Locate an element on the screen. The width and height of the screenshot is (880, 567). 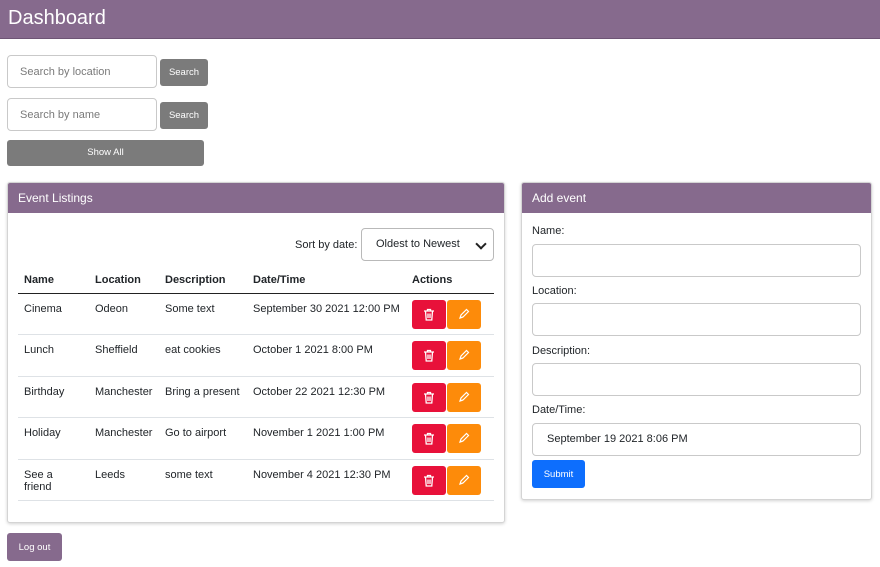
page-title: Dashboard is located at coordinates (57, 18).